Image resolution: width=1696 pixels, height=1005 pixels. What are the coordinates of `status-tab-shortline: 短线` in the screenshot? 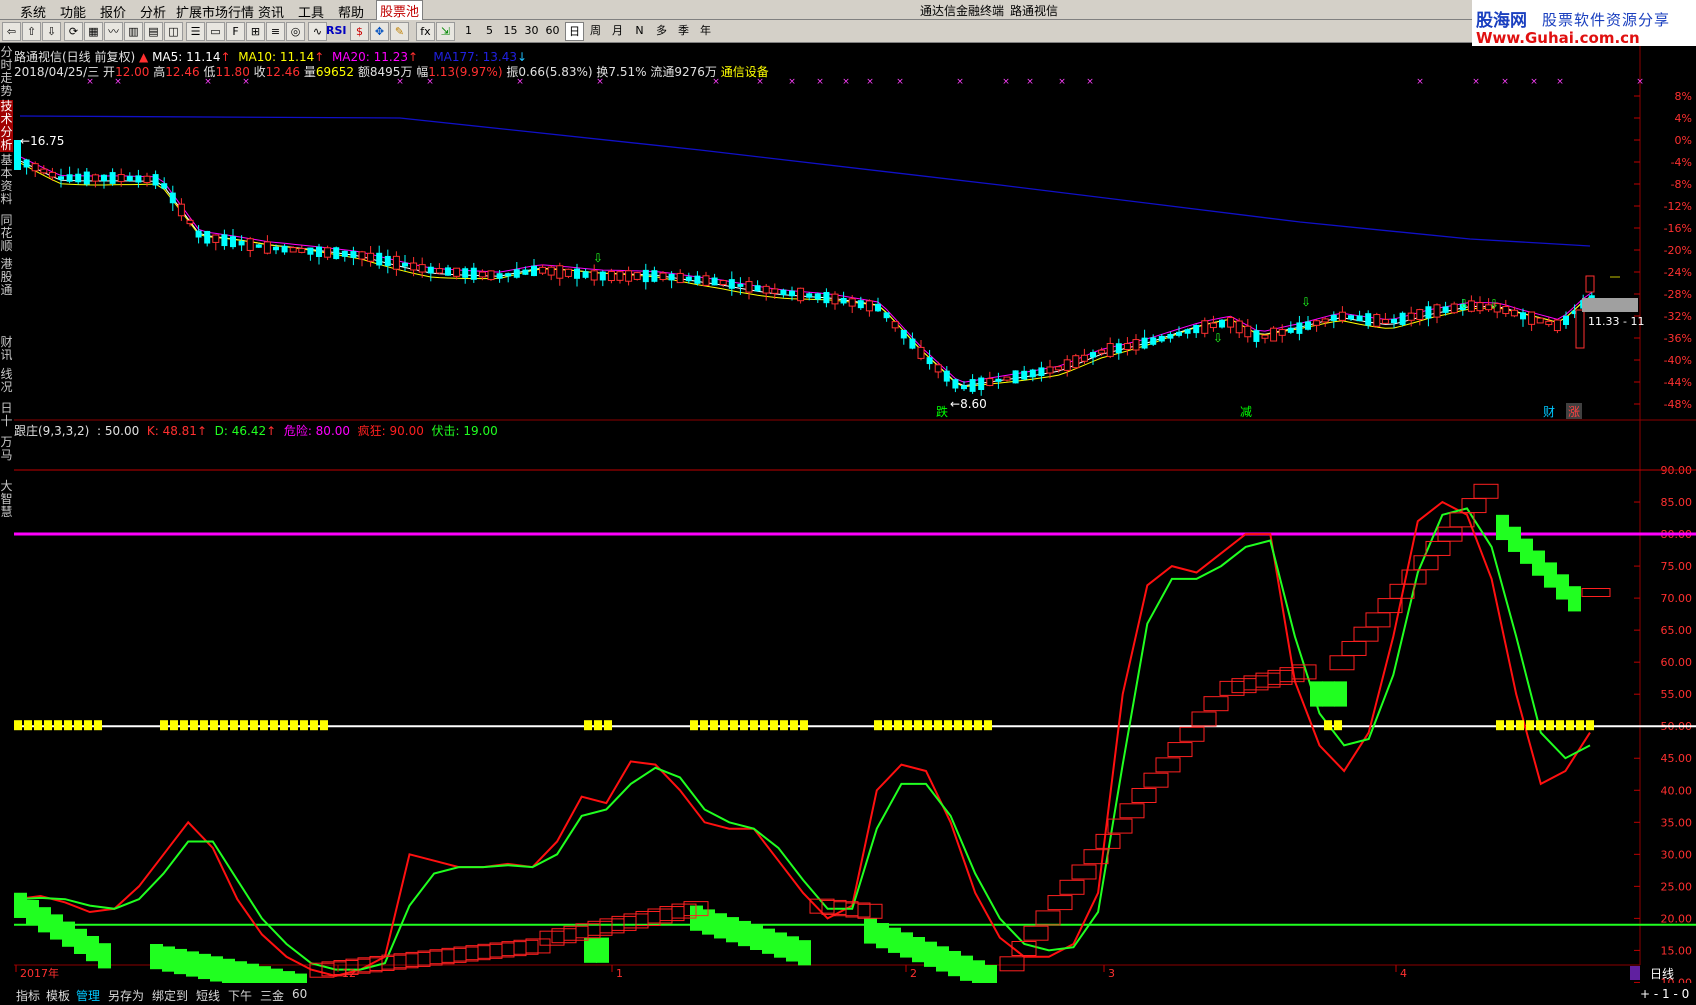 It's located at (208, 995).